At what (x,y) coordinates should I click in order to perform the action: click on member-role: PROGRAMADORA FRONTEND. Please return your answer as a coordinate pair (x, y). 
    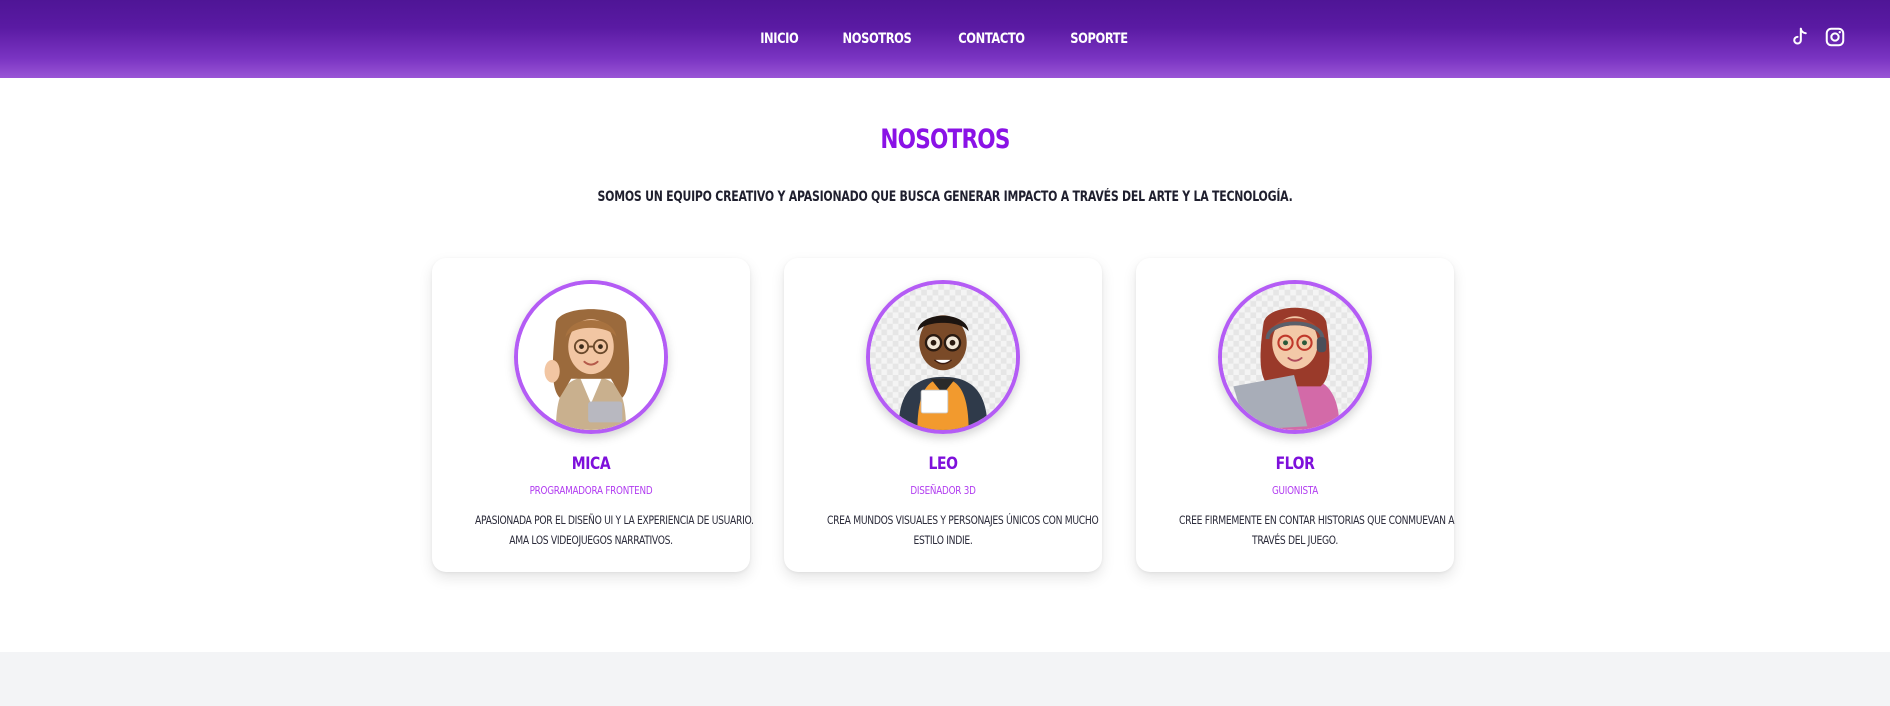
    Looking at the image, I should click on (591, 490).